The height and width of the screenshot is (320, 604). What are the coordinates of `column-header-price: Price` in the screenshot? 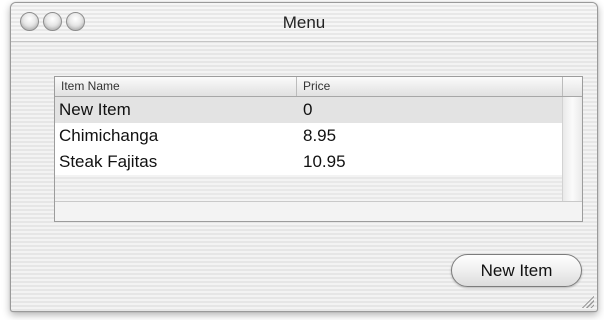 It's located at (430, 86).